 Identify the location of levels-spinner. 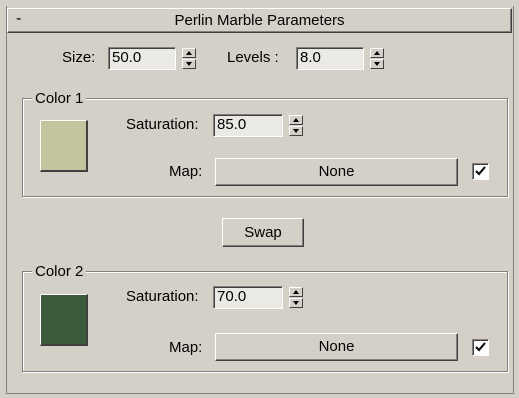
(377, 58).